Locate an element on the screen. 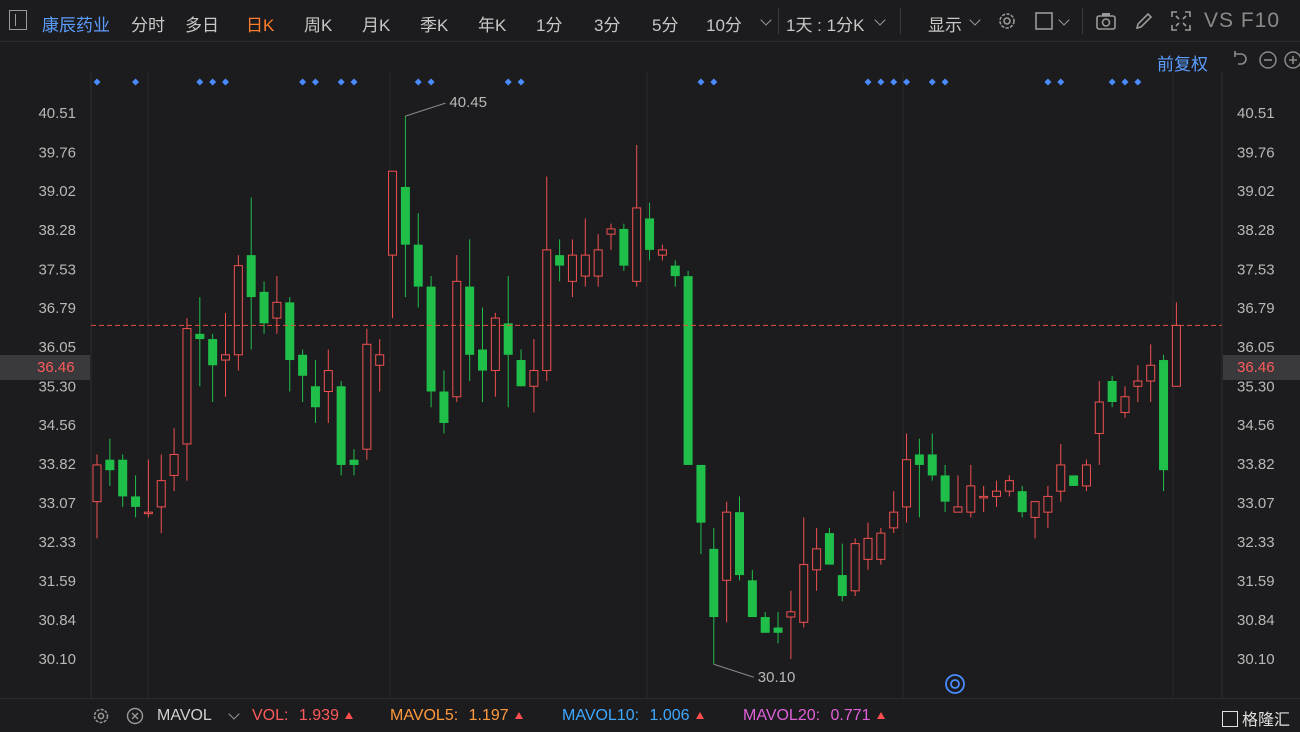 The height and width of the screenshot is (732, 1300). tab-1min: 1分 is located at coordinates (549, 23).